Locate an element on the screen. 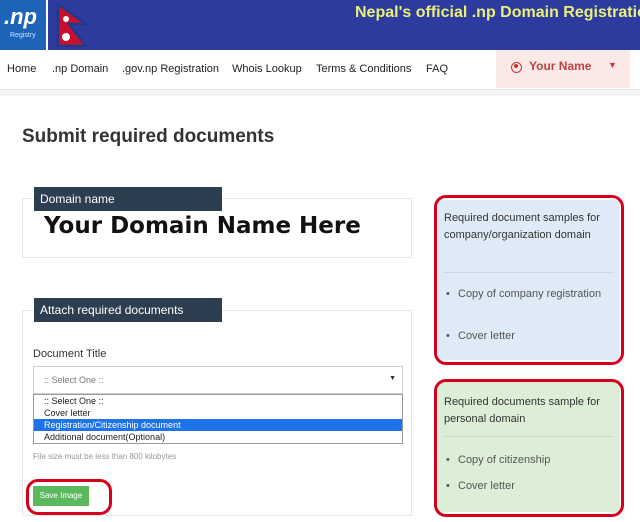 Image resolution: width=640 pixels, height=522 pixels. nav-gov-np-registration: .gov.np Registration is located at coordinates (170, 69).